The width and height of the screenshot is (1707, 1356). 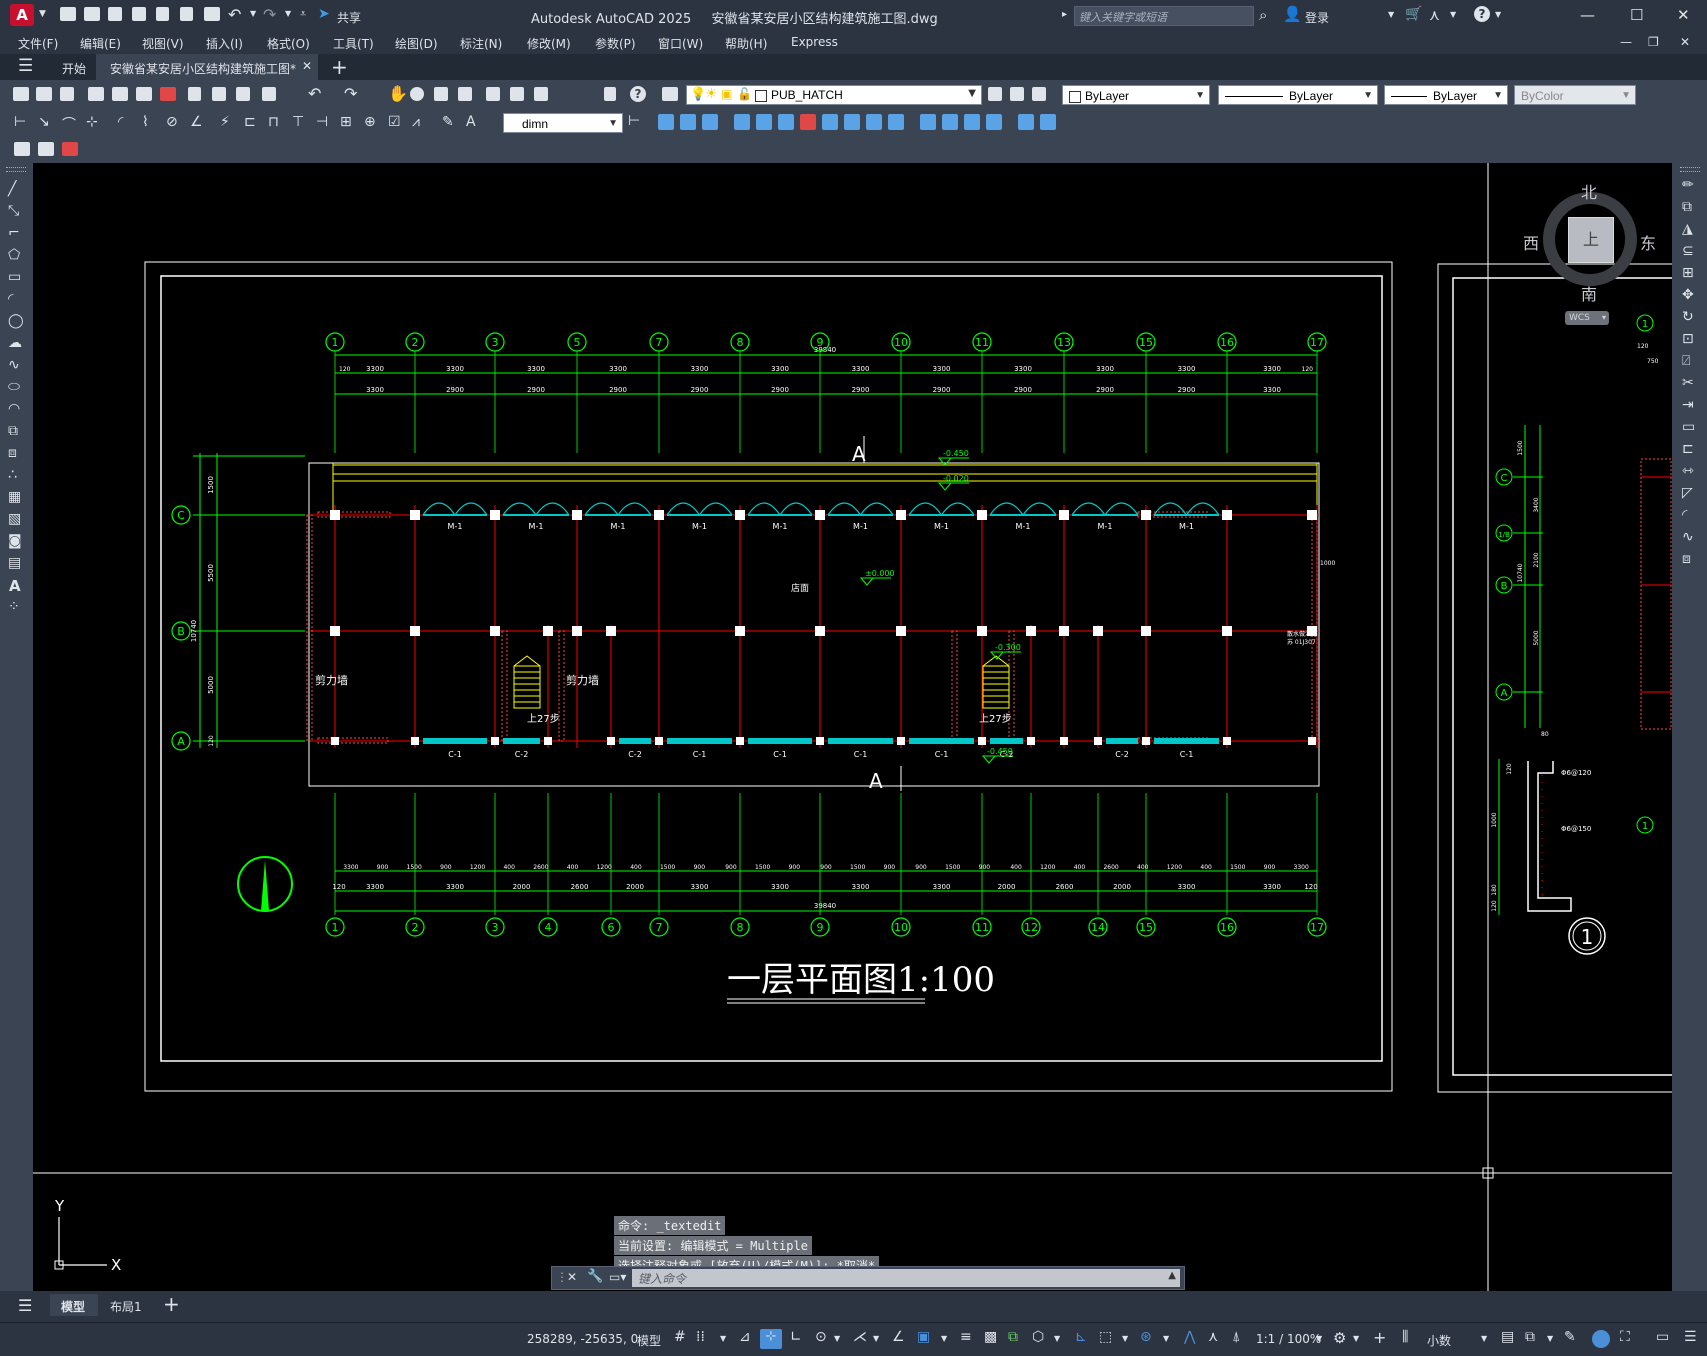 I want to click on inspect-icon: ☑, so click(x=394, y=122).